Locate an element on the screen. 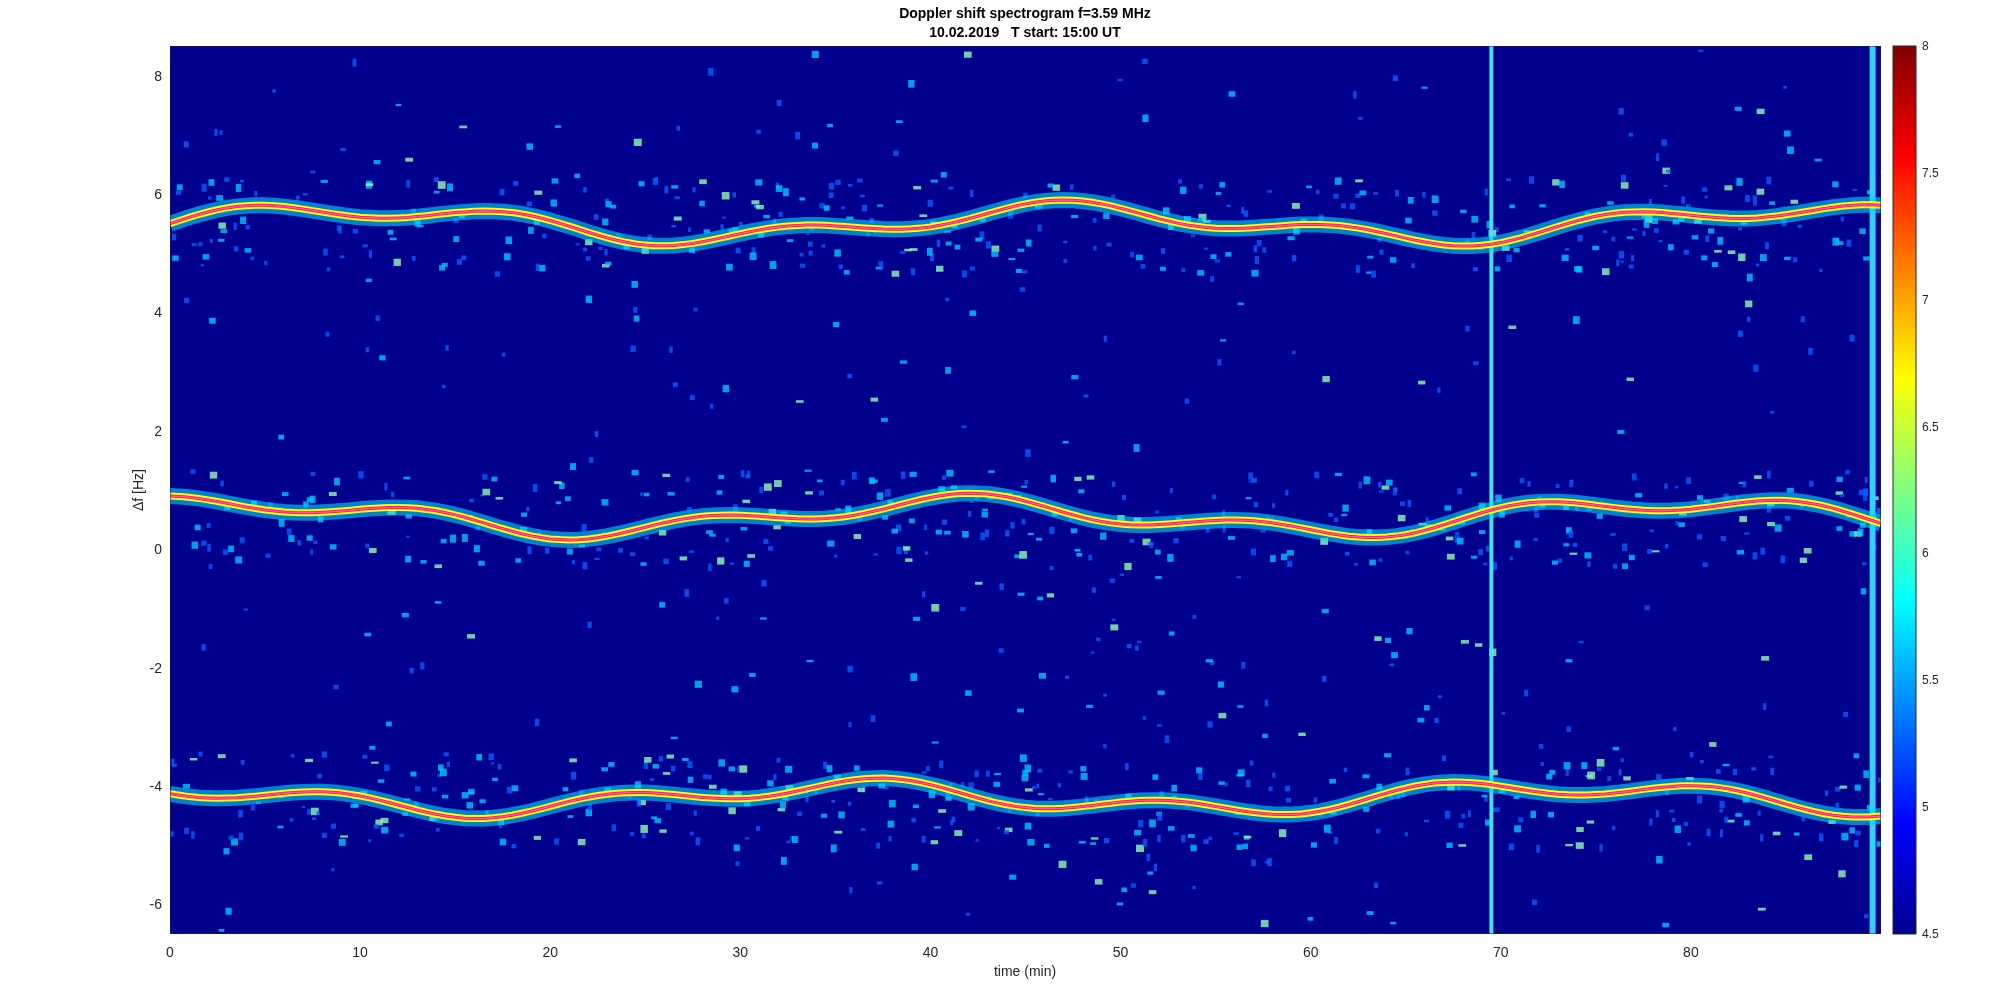 The image size is (2000, 1003). tick-label: 10 is located at coordinates (360, 952).